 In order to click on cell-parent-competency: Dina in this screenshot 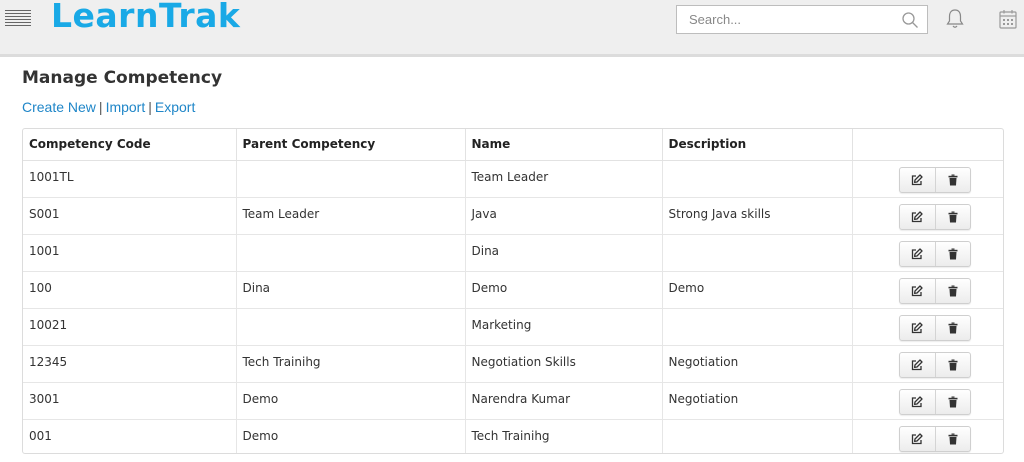, I will do `click(351, 290)`.